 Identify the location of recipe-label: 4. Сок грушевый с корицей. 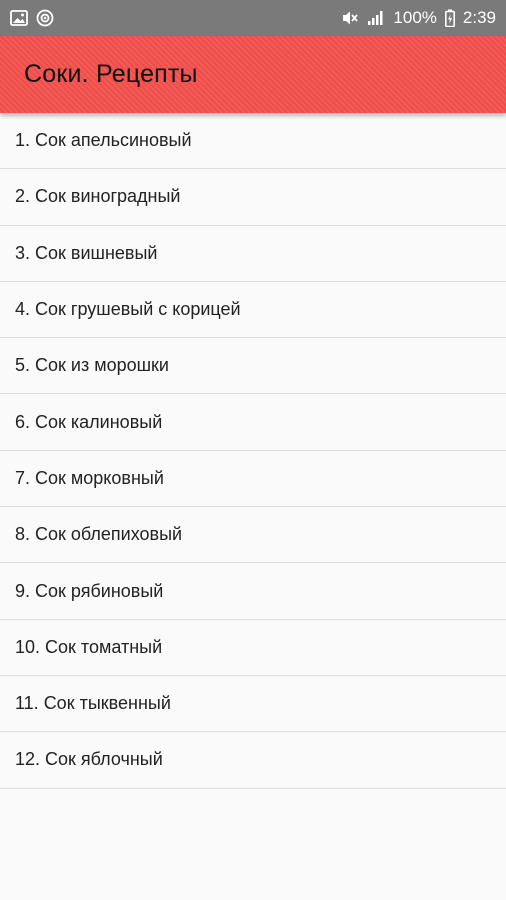
(128, 309).